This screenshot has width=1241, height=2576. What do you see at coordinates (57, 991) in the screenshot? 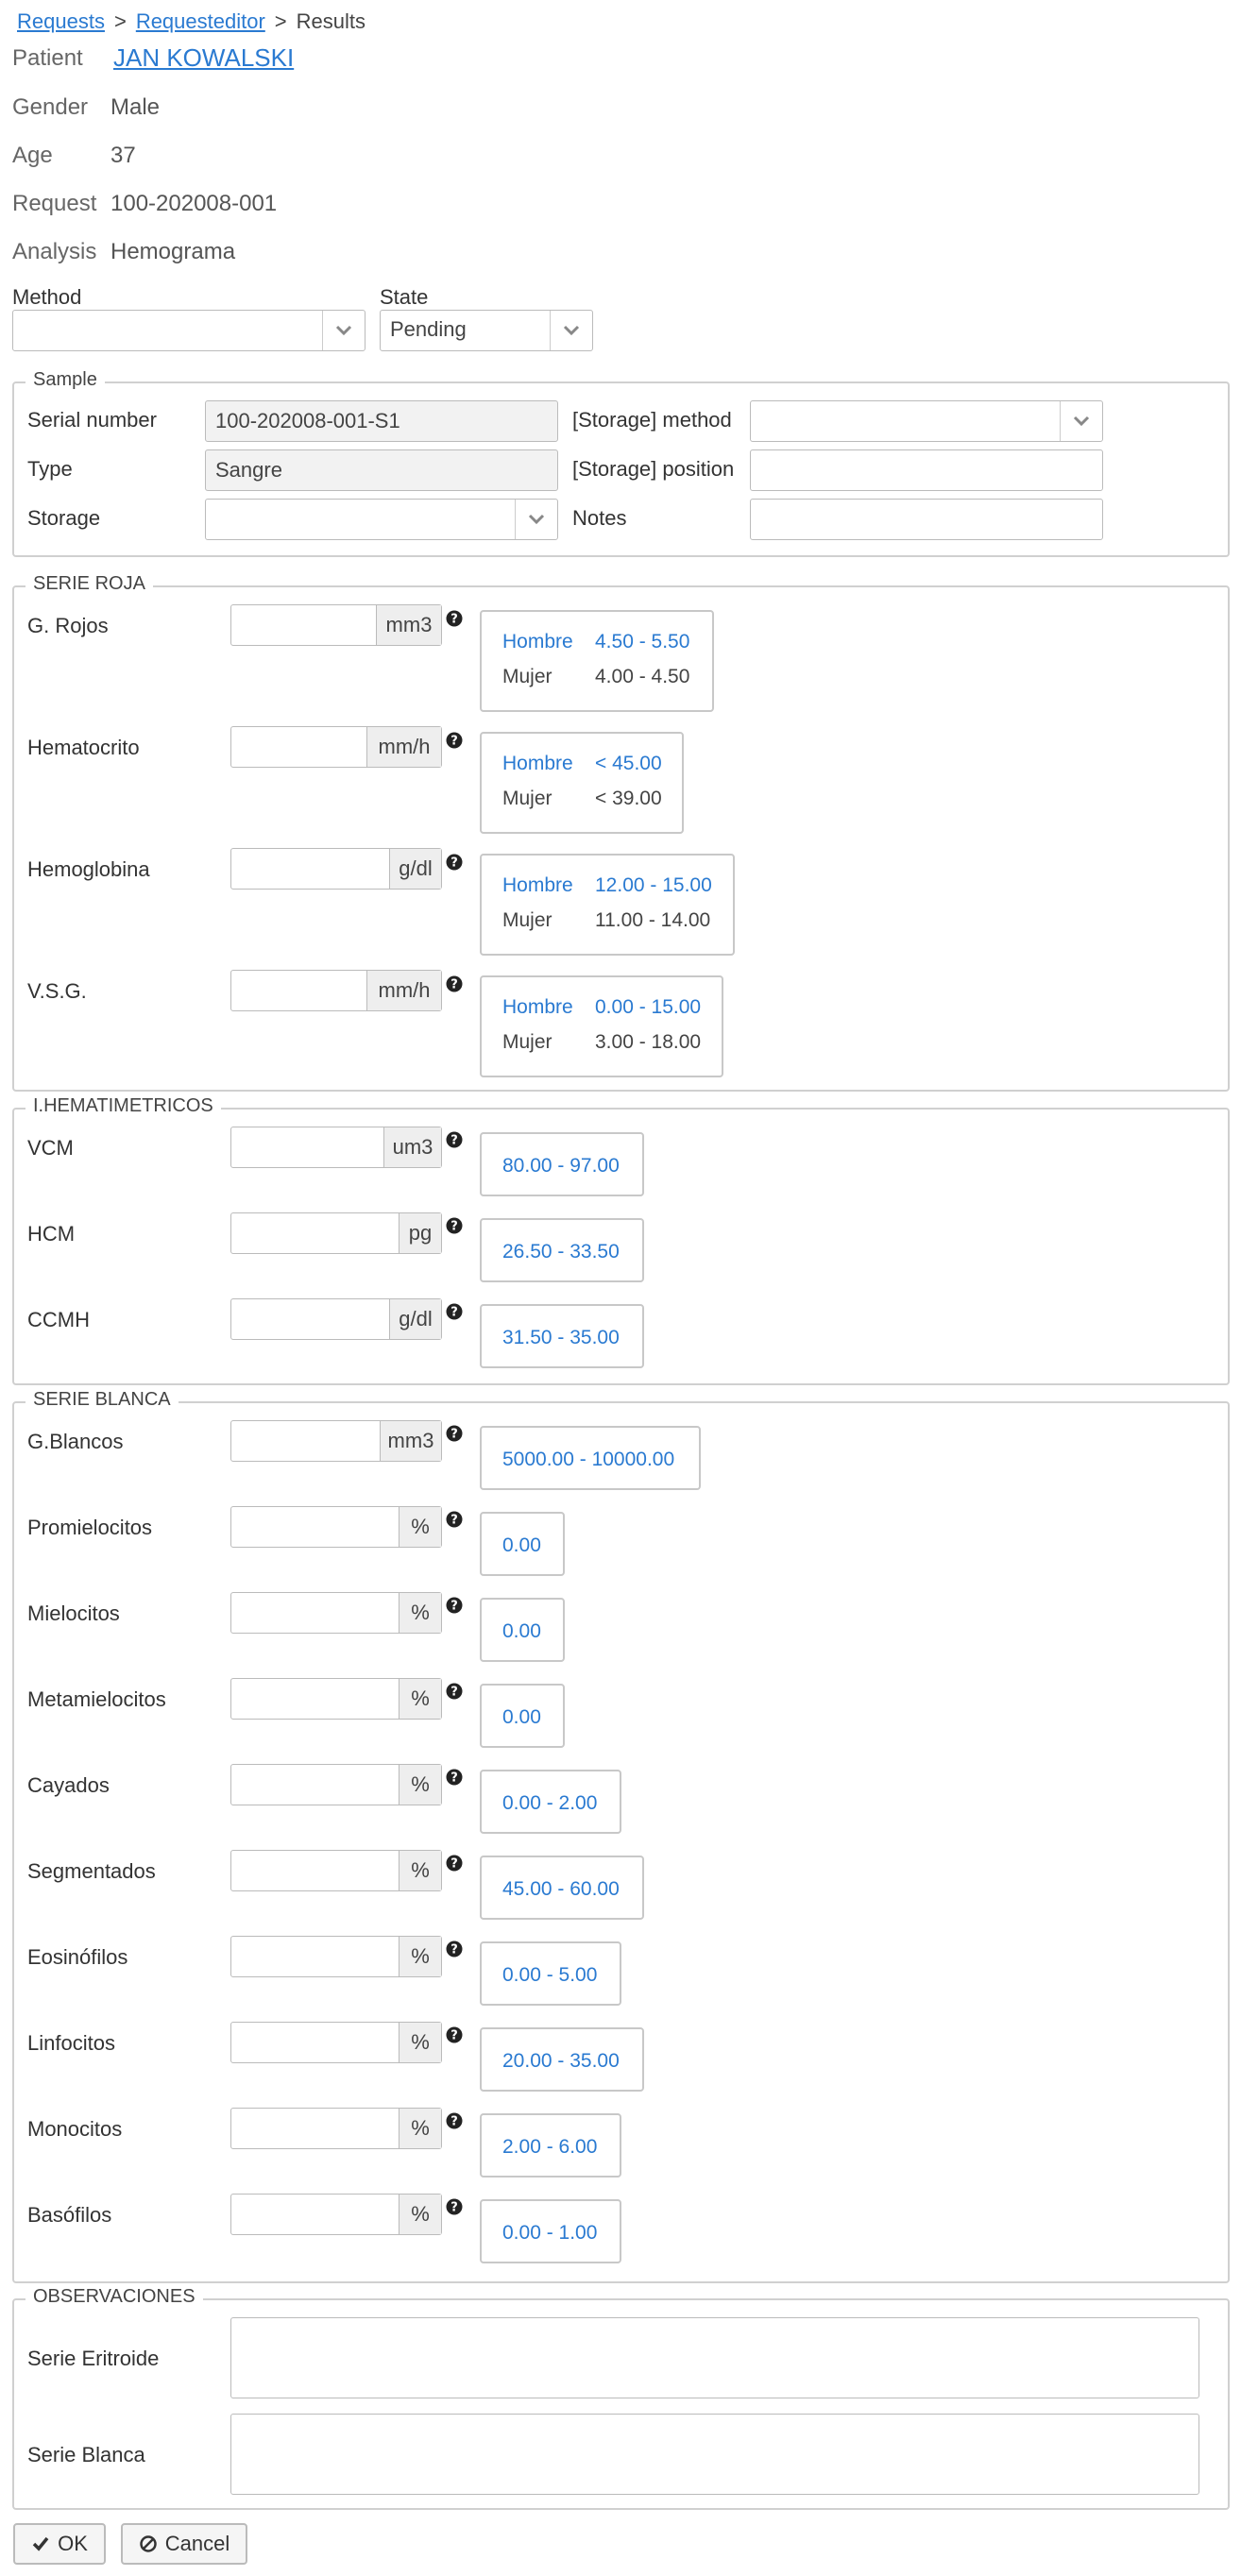
I see `result-label: V.S.G.` at bounding box center [57, 991].